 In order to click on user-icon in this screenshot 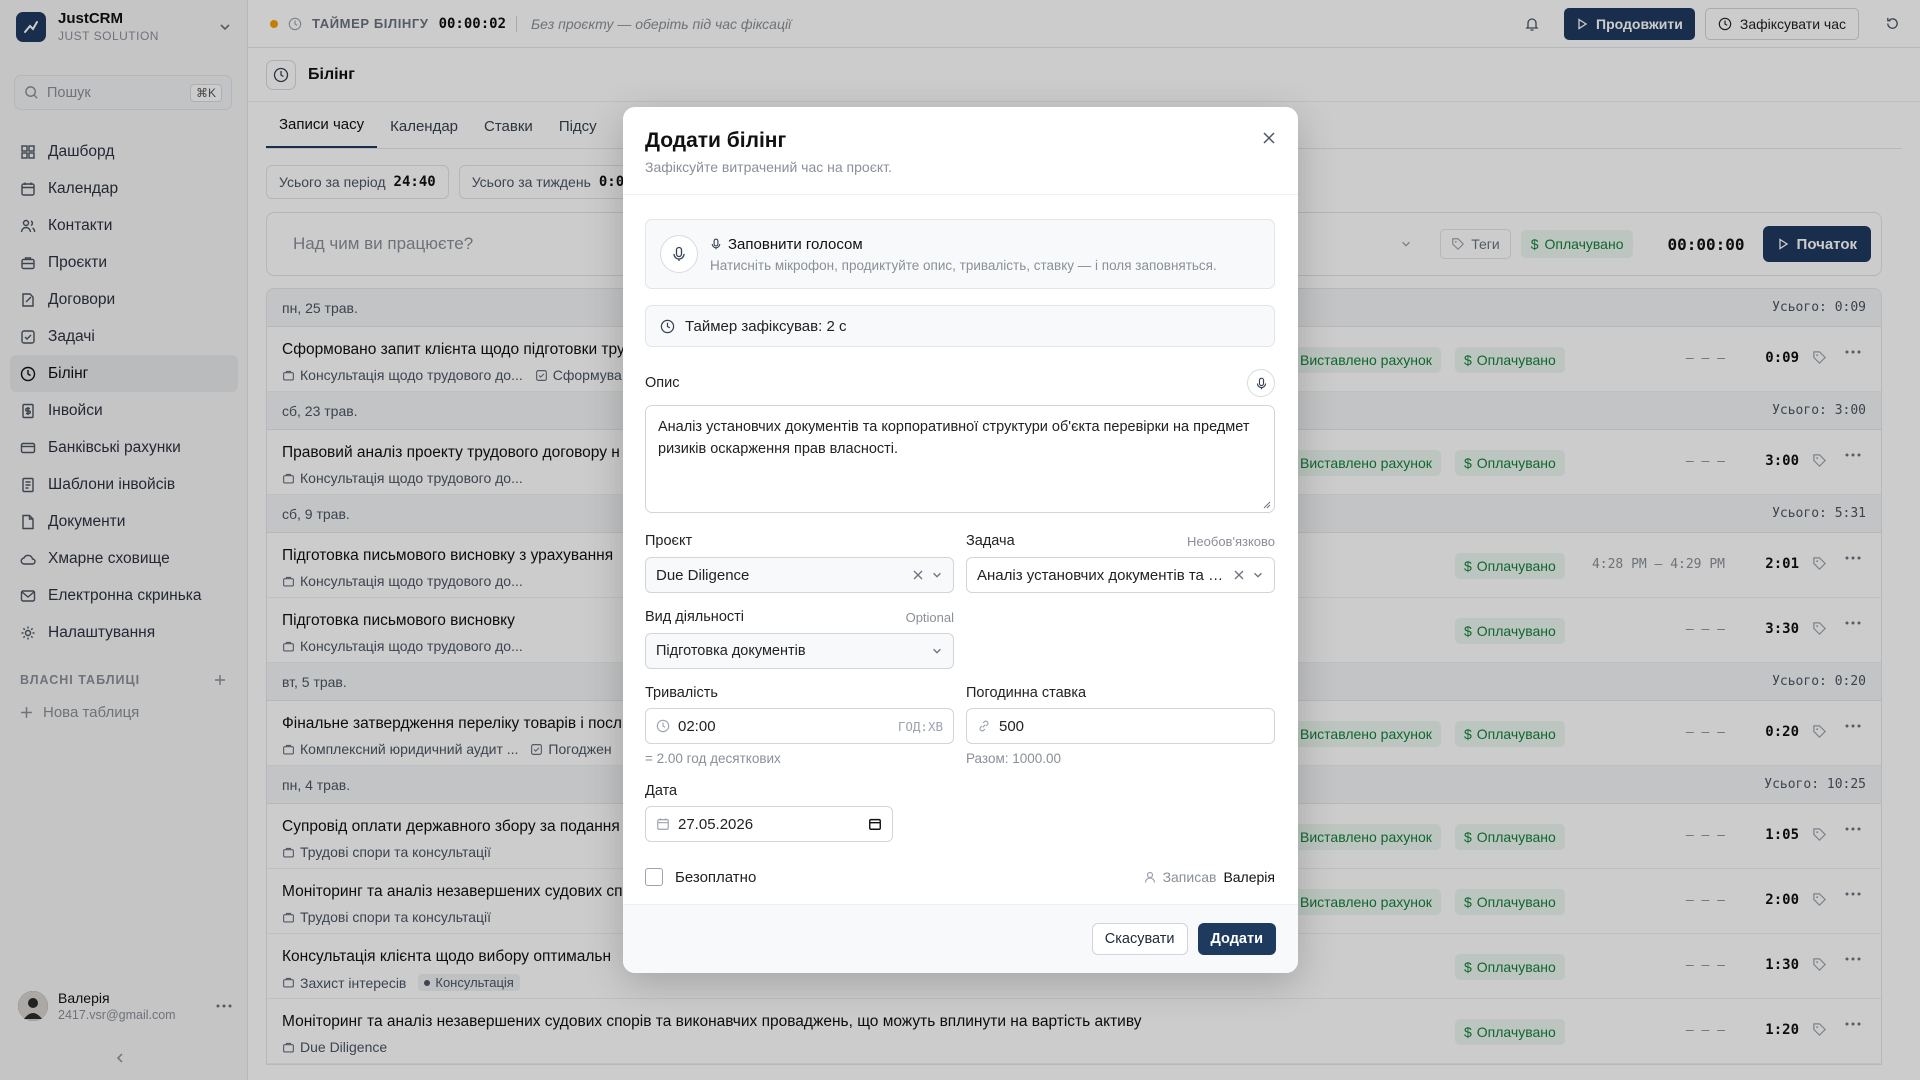, I will do `click(1150, 877)`.